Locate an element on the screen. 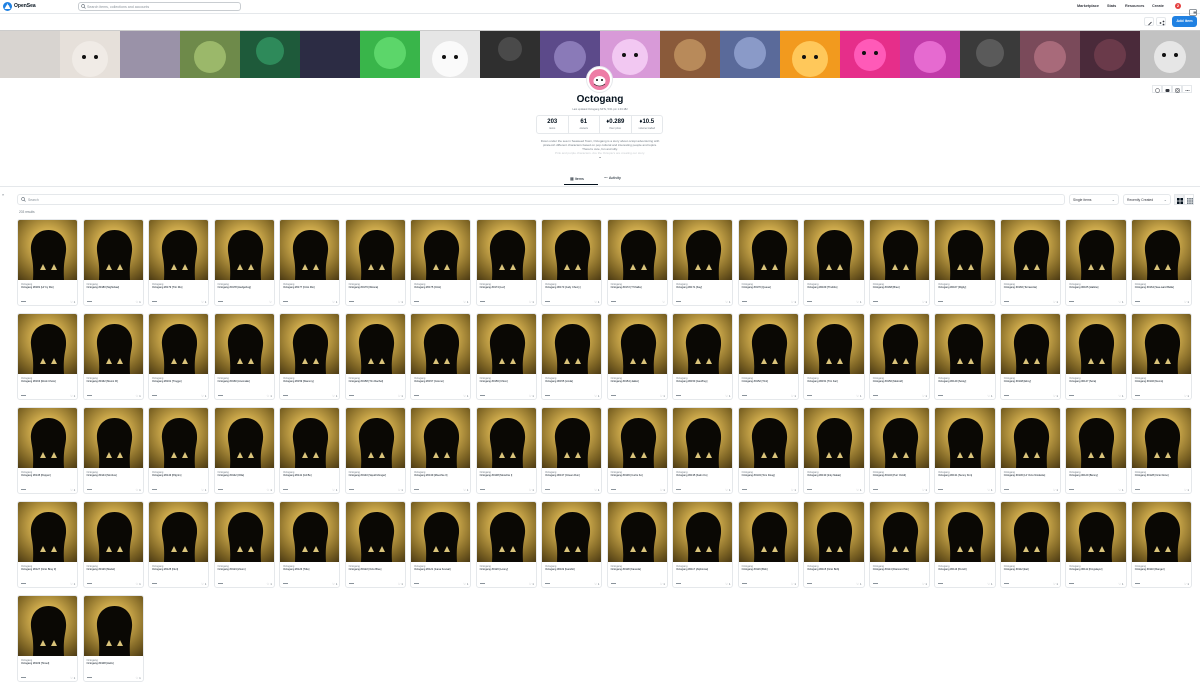 The height and width of the screenshot is (682, 1200). nft-card: Octogang Octogang #0134 [Tom Doug] ♡ 1 is located at coordinates (768, 450).